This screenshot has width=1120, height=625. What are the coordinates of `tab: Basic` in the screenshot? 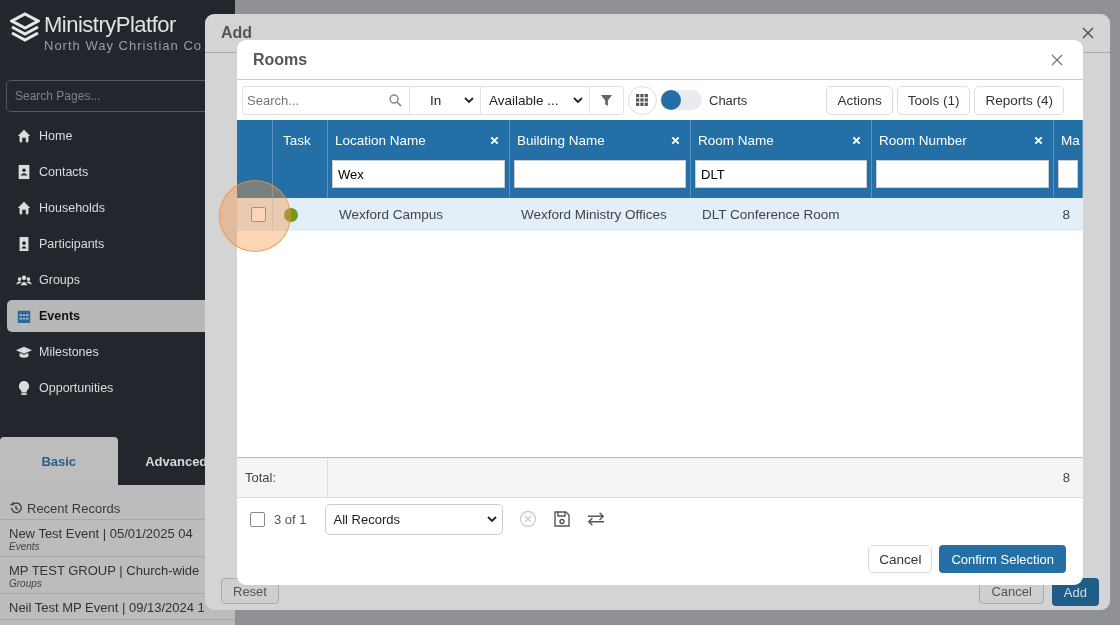 It's located at (59, 461).